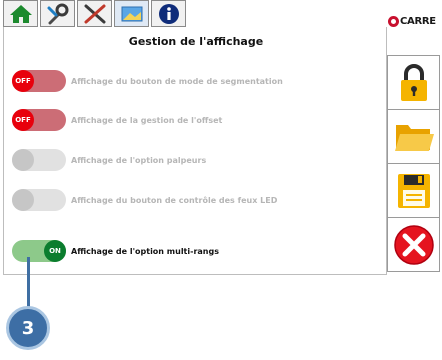  What do you see at coordinates (39, 200) in the screenshot?
I see `led-control-toggle` at bounding box center [39, 200].